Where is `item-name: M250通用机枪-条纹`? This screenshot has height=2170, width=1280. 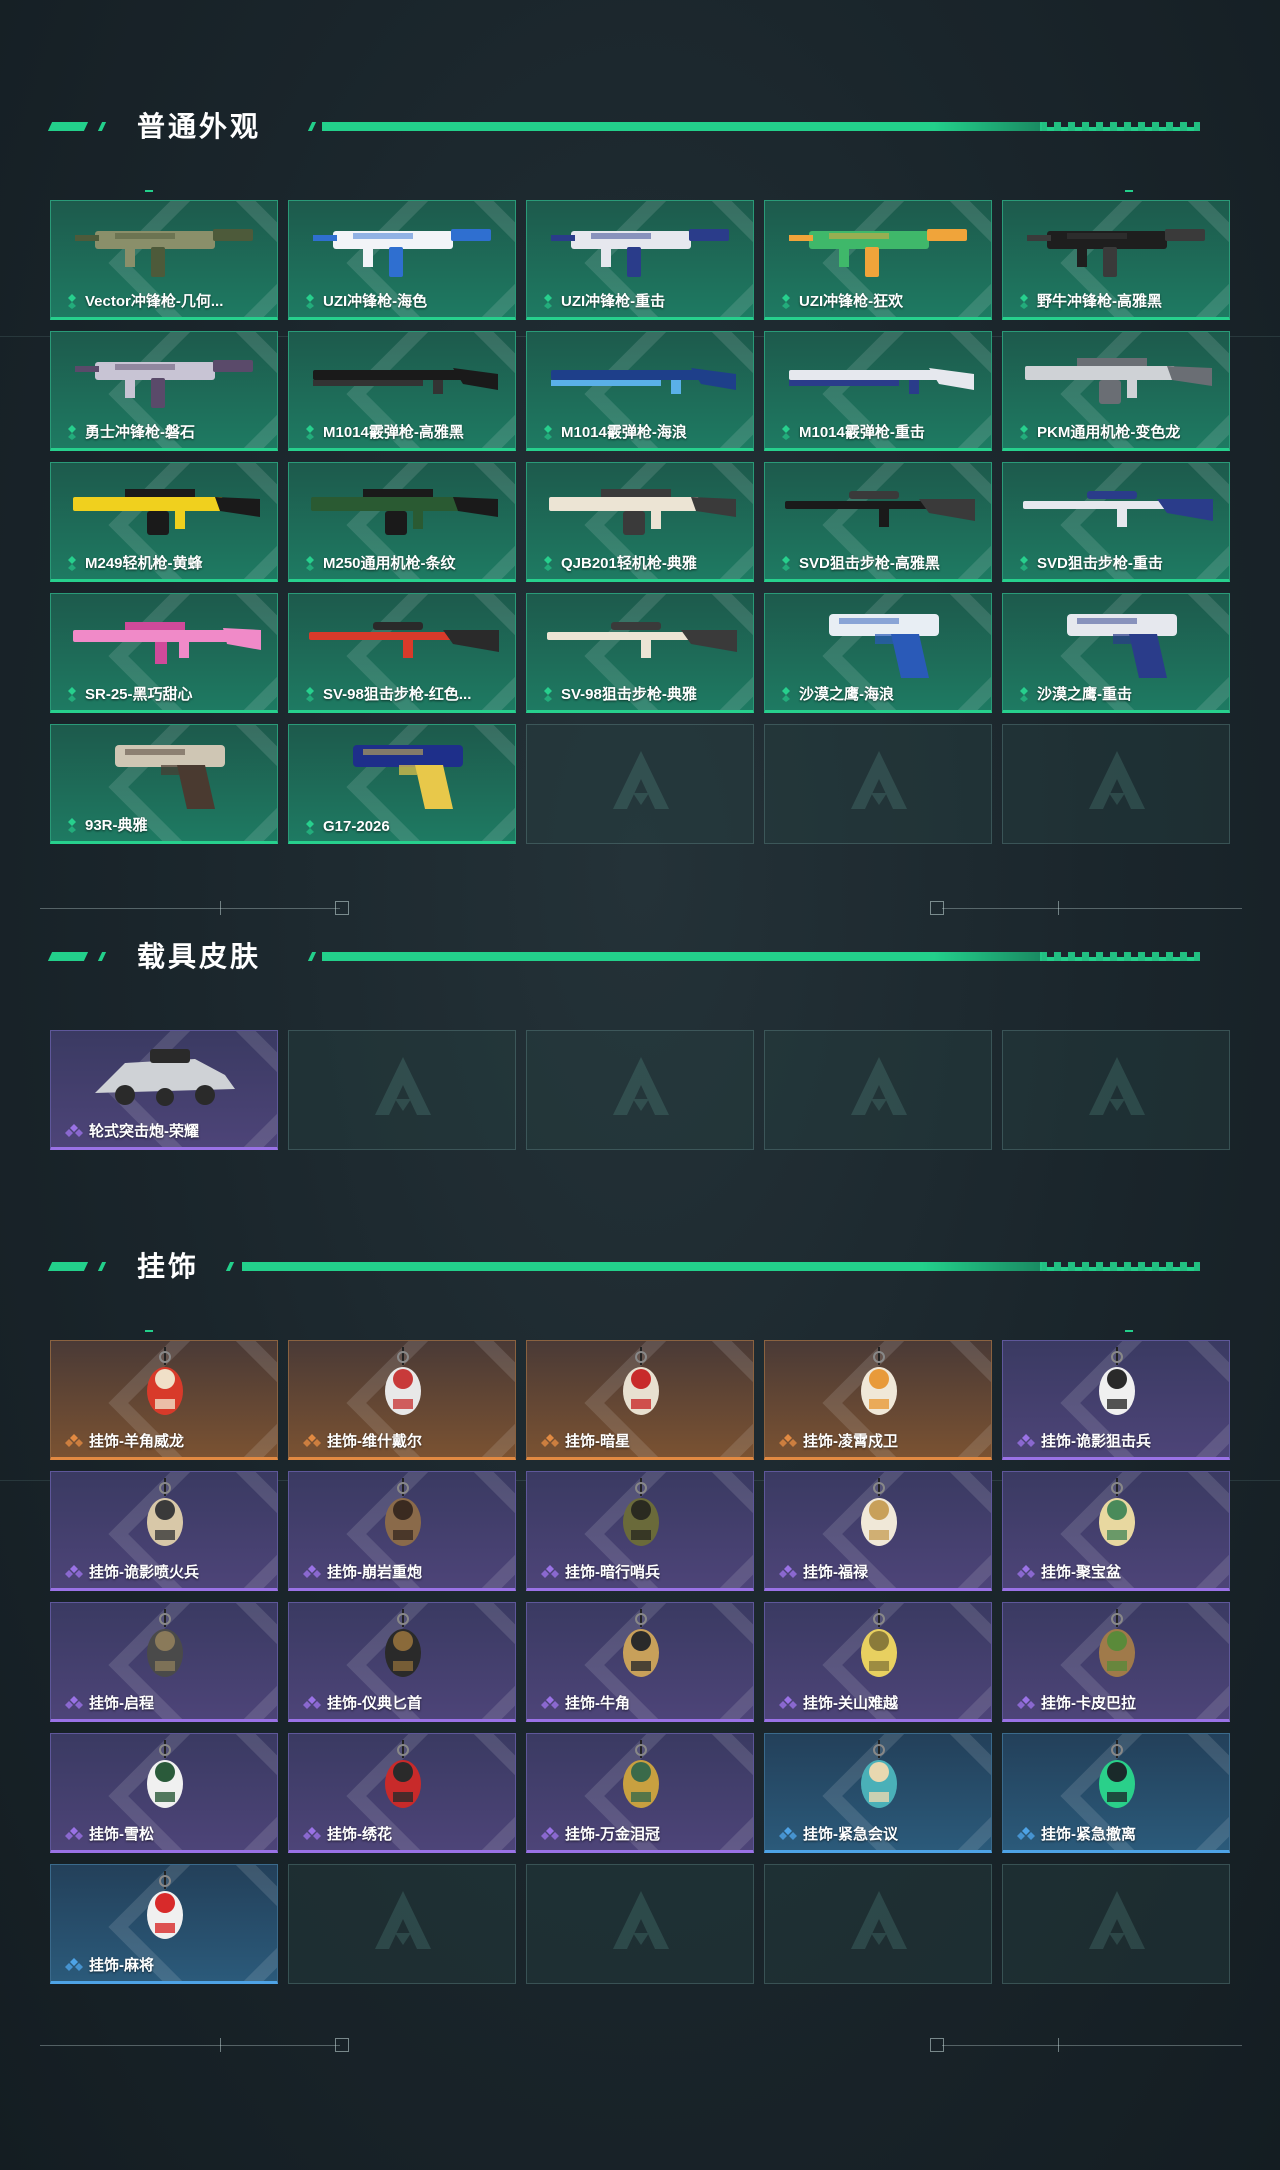 item-name: M250通用机枪-条纹 is located at coordinates (389, 563).